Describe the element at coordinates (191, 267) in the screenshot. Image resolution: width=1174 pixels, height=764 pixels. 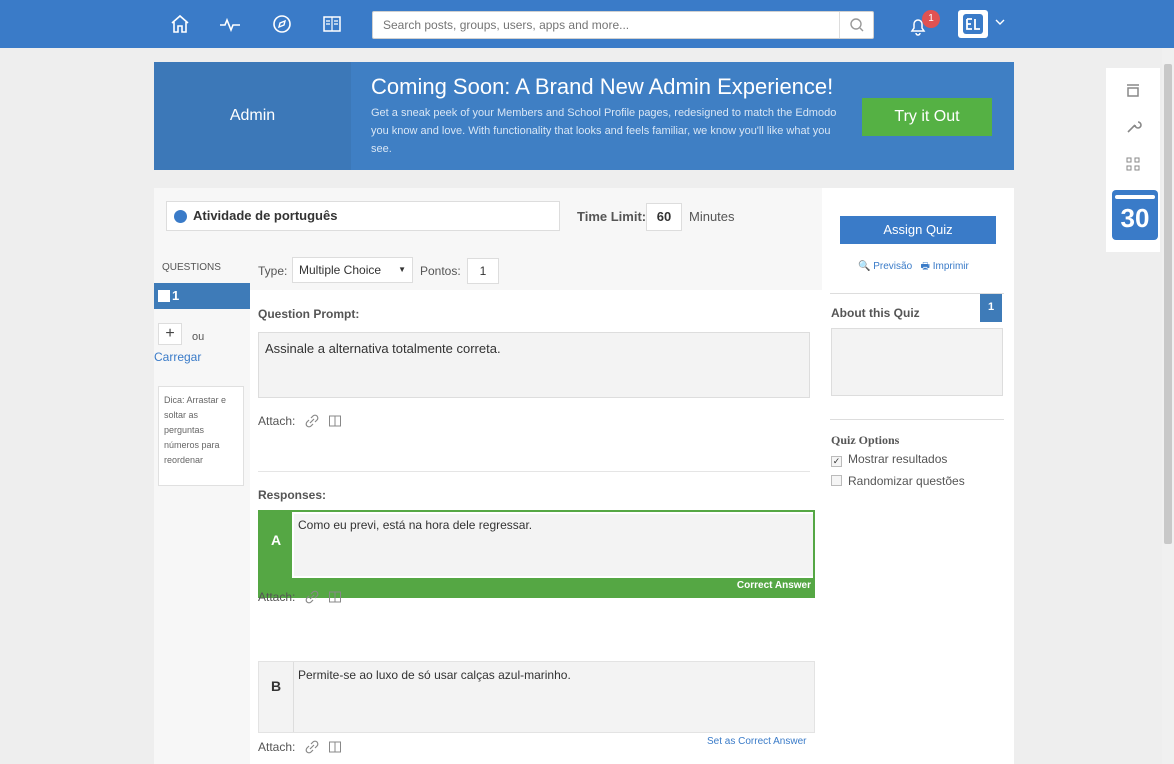
I see `questions-header: QUESTIONS` at that location.